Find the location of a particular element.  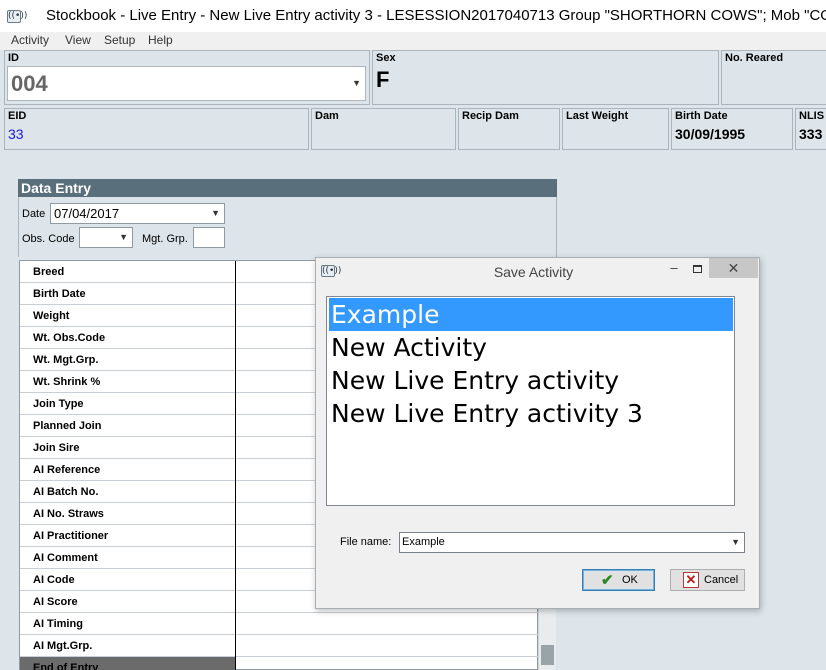

activity-list-item: New Live Entry activity is located at coordinates (531, 380).